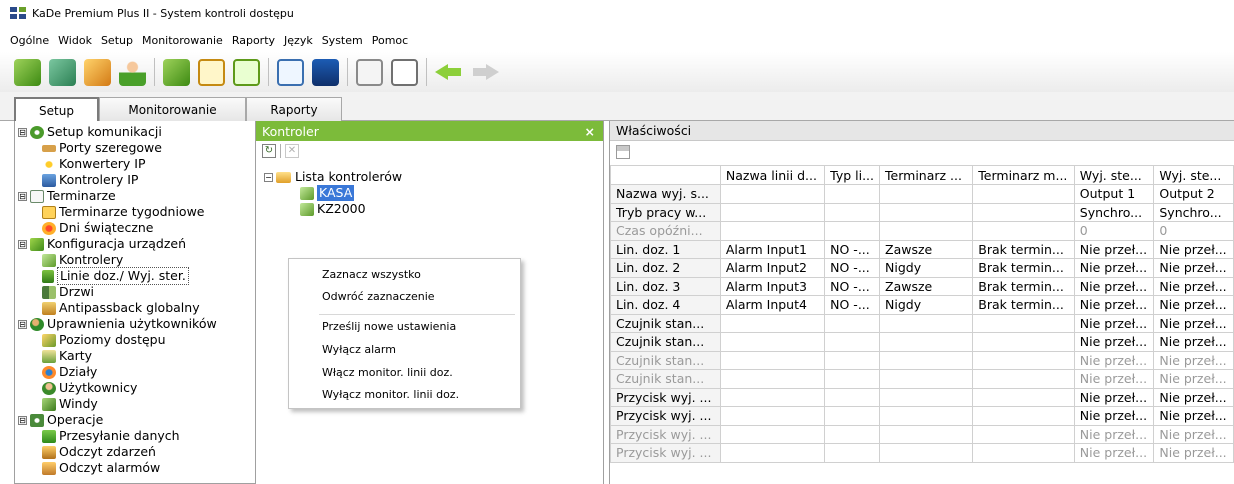 Image resolution: width=1234 pixels, height=484 pixels. What do you see at coordinates (98, 228) in the screenshot?
I see `tree-item-dni-swiateczne: Dni świąteczne` at bounding box center [98, 228].